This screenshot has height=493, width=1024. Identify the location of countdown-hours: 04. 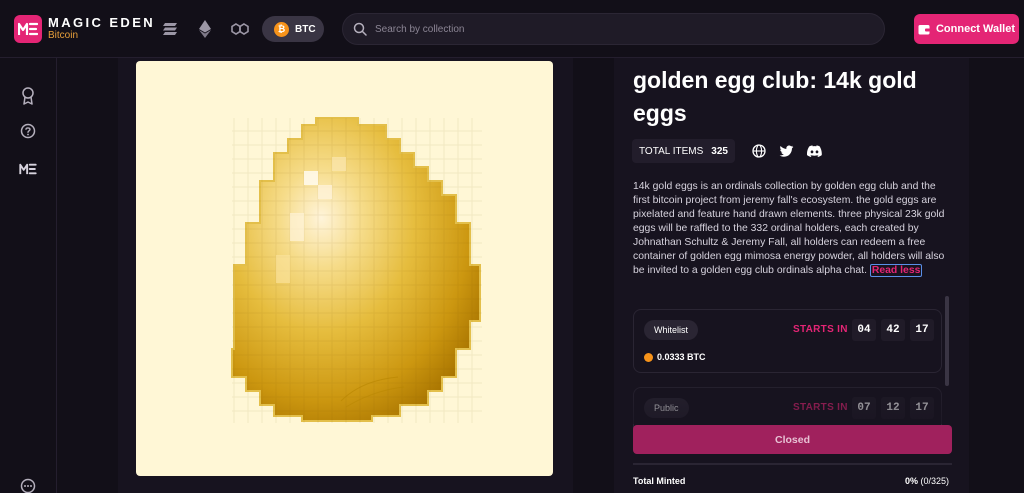
(864, 330).